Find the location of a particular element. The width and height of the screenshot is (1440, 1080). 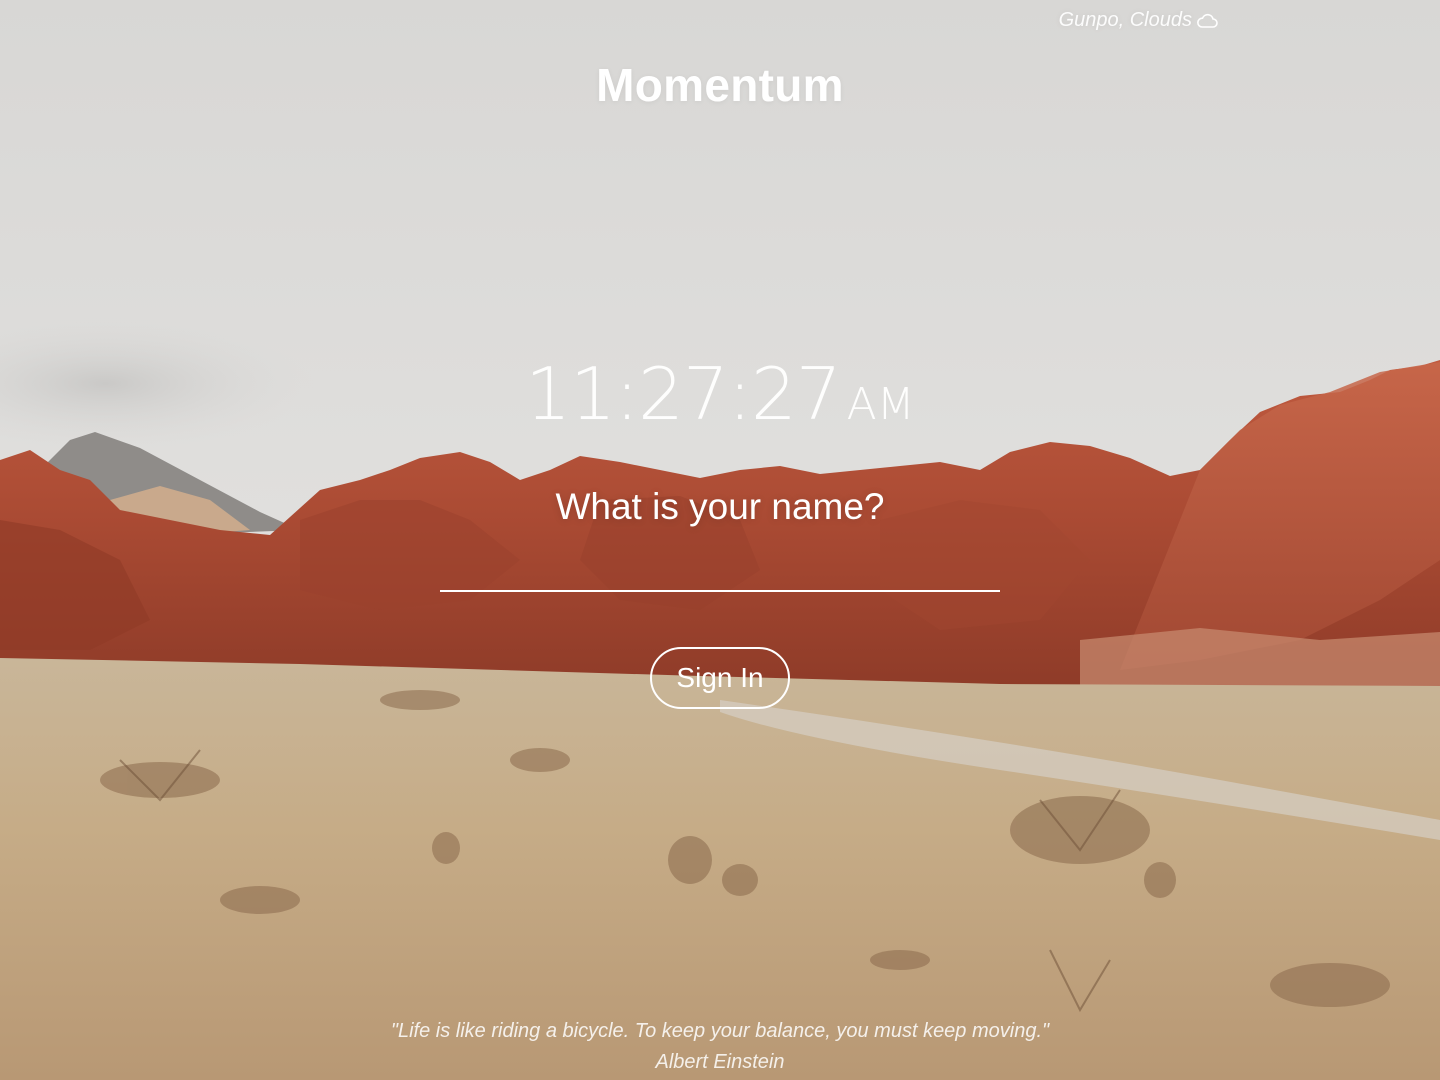

clock-period: AM is located at coordinates (880, 404).